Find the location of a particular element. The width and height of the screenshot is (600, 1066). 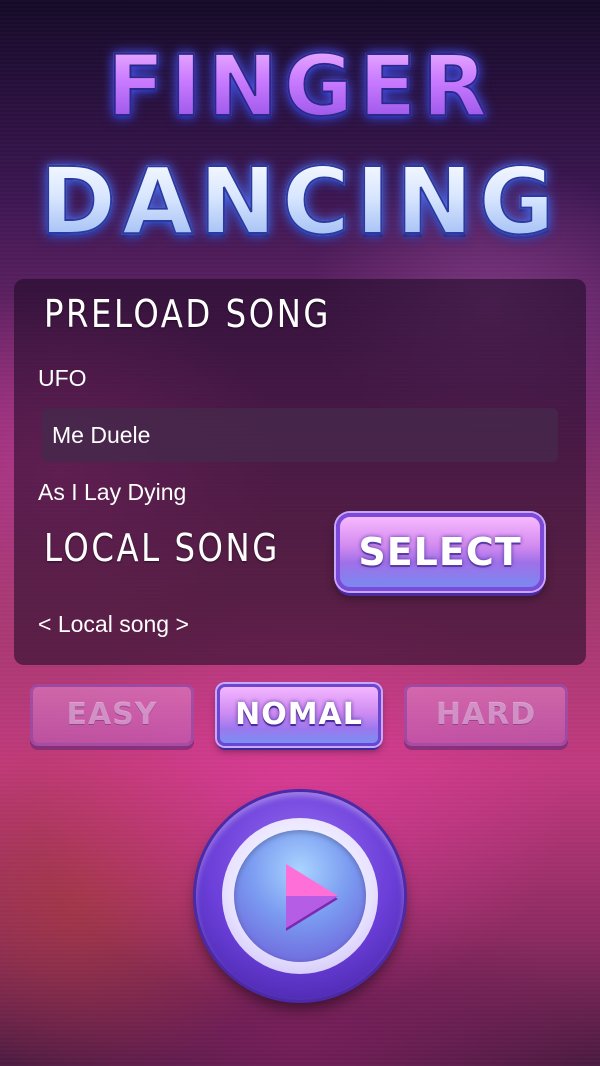

play-button-ring is located at coordinates (300, 896).